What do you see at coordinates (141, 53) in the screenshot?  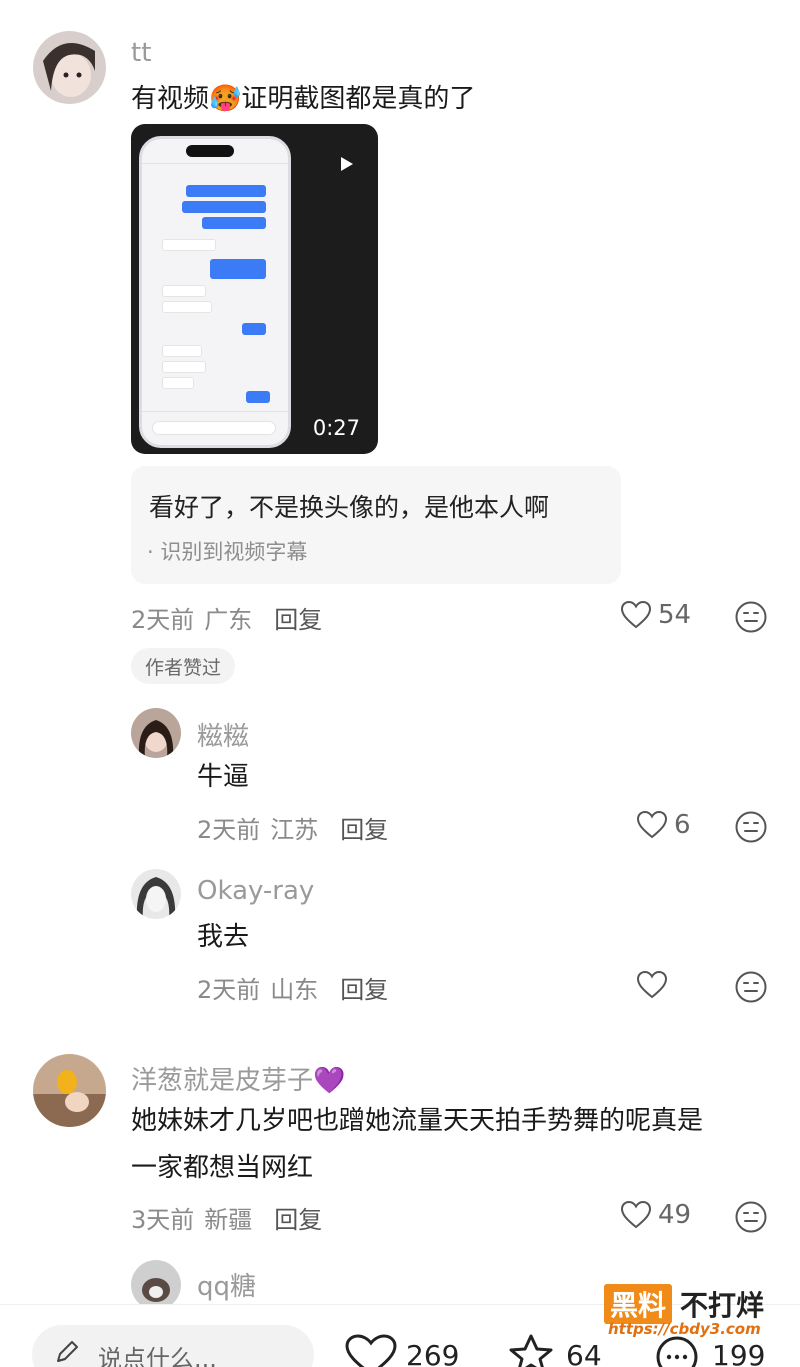 I see `comment-username: tt` at bounding box center [141, 53].